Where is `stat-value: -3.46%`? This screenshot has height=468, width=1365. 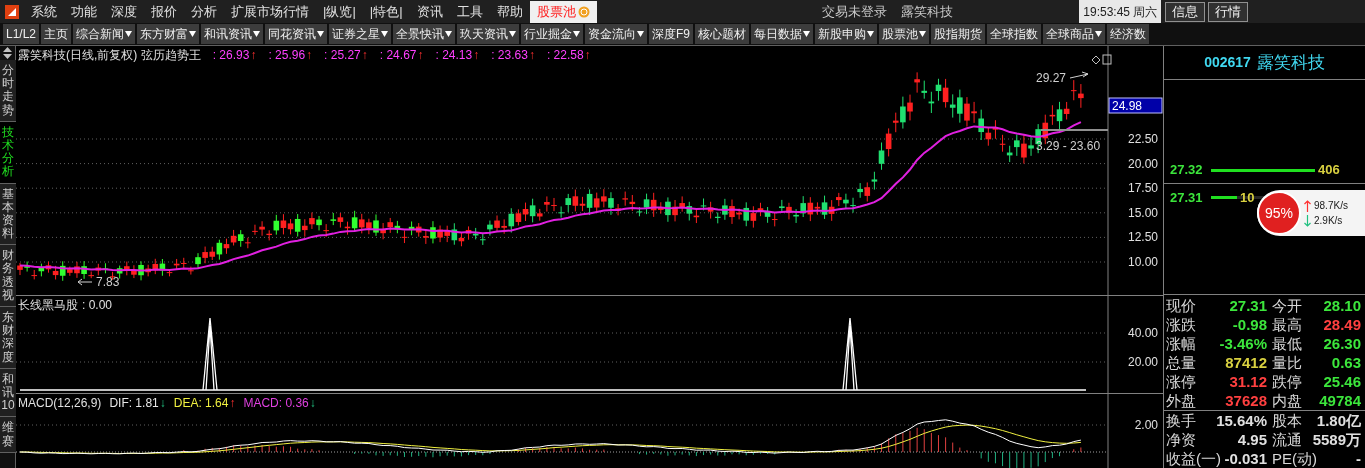 stat-value: -3.46% is located at coordinates (1243, 343).